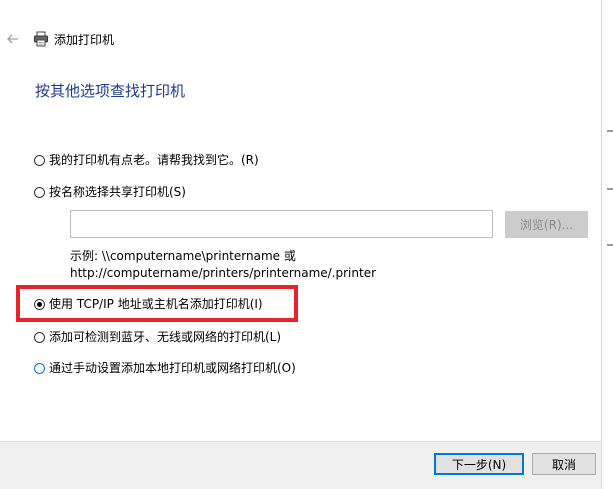  Describe the element at coordinates (157, 303) in the screenshot. I see `red-highlight-box` at that location.